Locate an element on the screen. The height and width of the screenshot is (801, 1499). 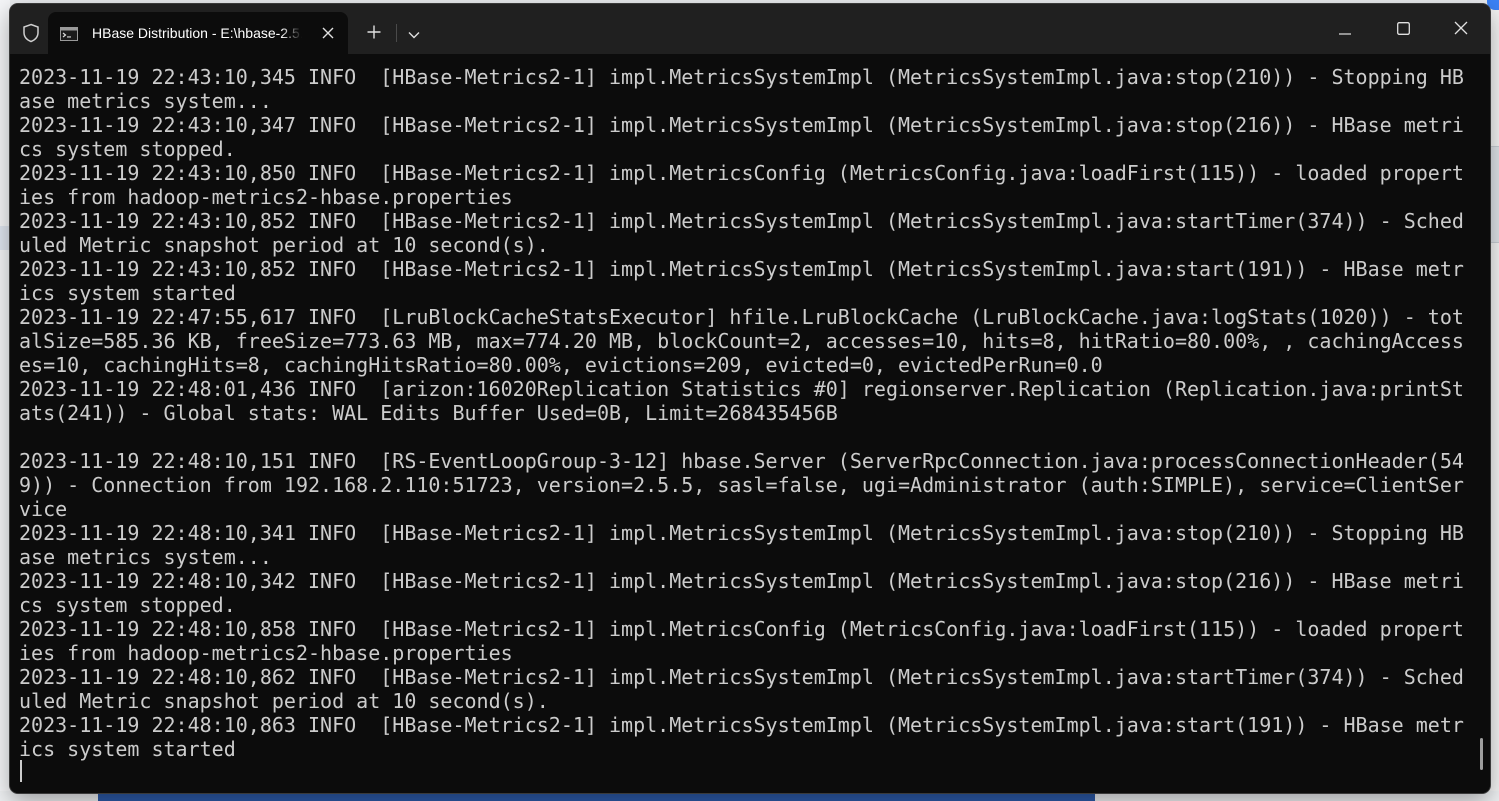
minimize-icon is located at coordinates (1345, 29).